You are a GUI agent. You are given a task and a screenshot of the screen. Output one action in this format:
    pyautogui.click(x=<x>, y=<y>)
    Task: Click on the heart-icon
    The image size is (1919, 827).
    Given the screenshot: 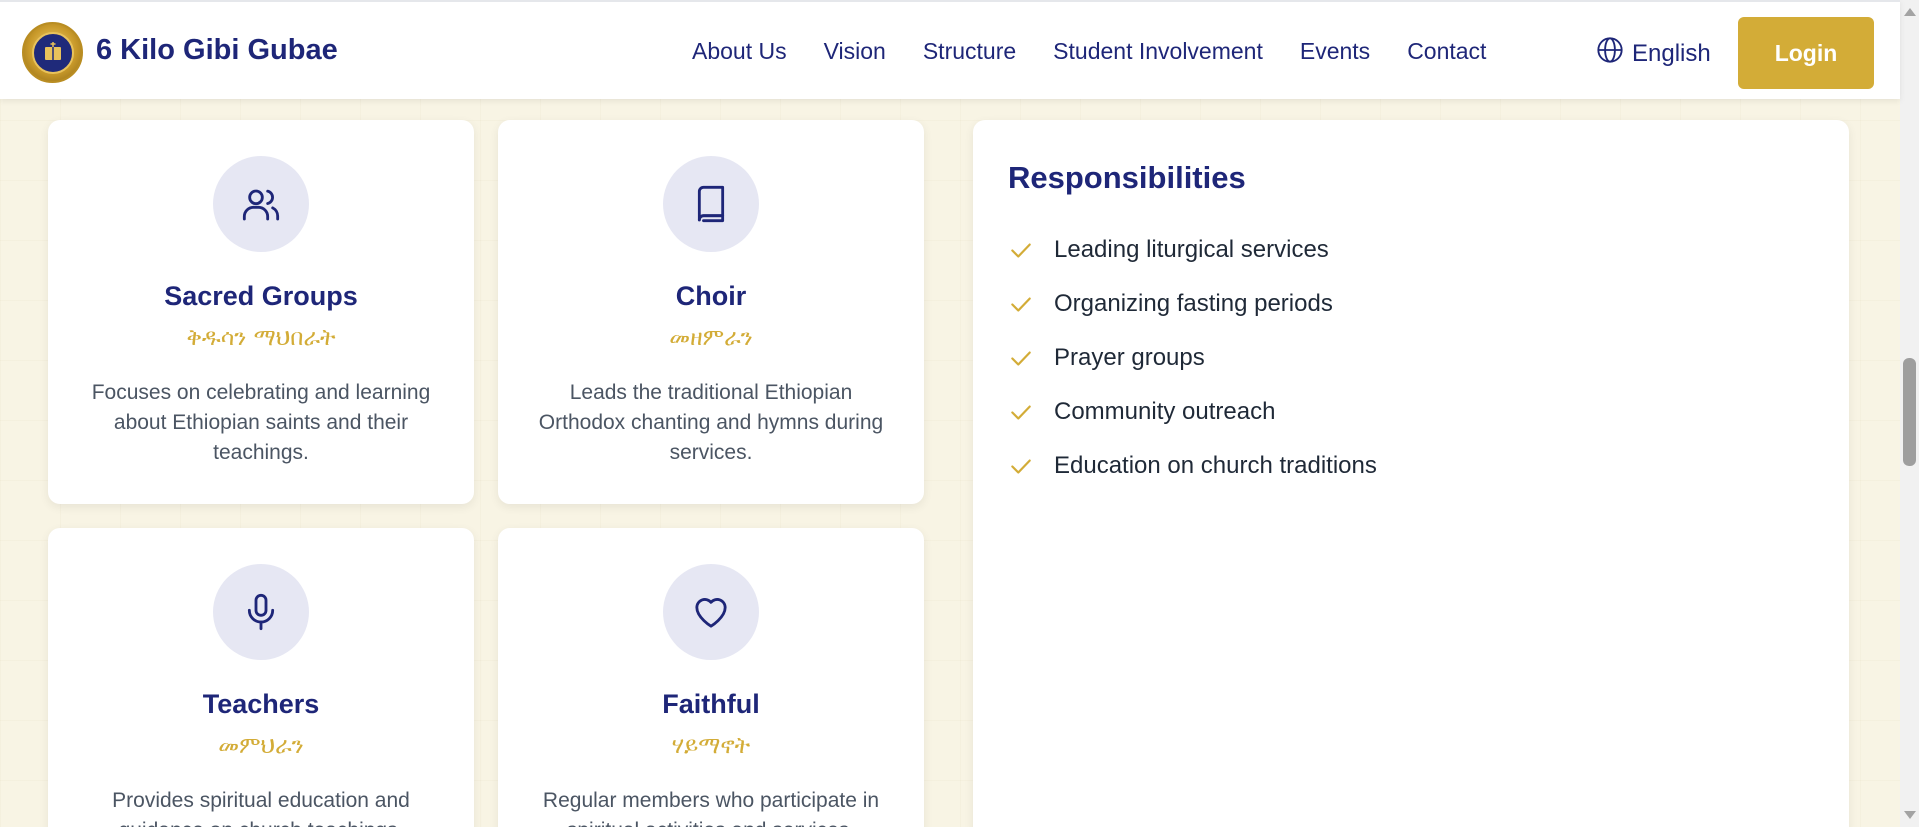 What is the action you would take?
    pyautogui.click(x=711, y=612)
    